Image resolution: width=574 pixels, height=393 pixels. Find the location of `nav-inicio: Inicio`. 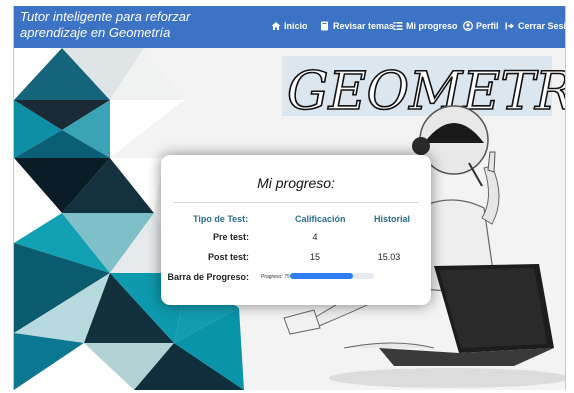

nav-inicio: Inicio is located at coordinates (289, 25).